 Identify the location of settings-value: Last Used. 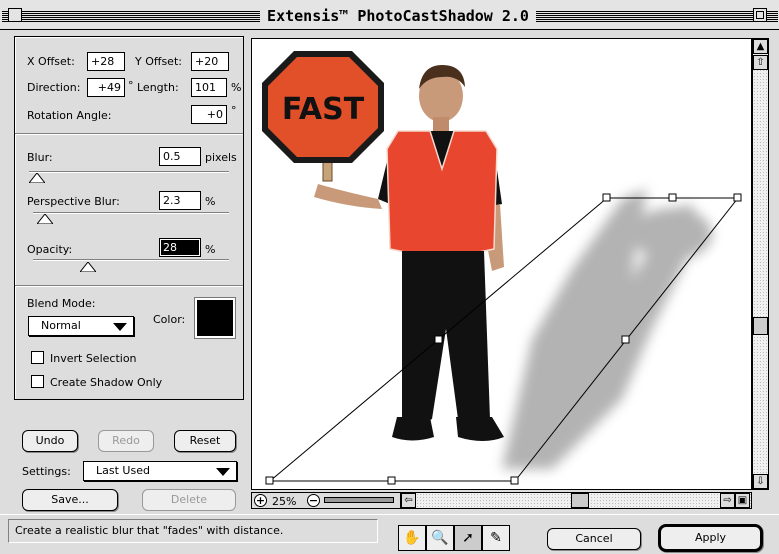
(123, 470).